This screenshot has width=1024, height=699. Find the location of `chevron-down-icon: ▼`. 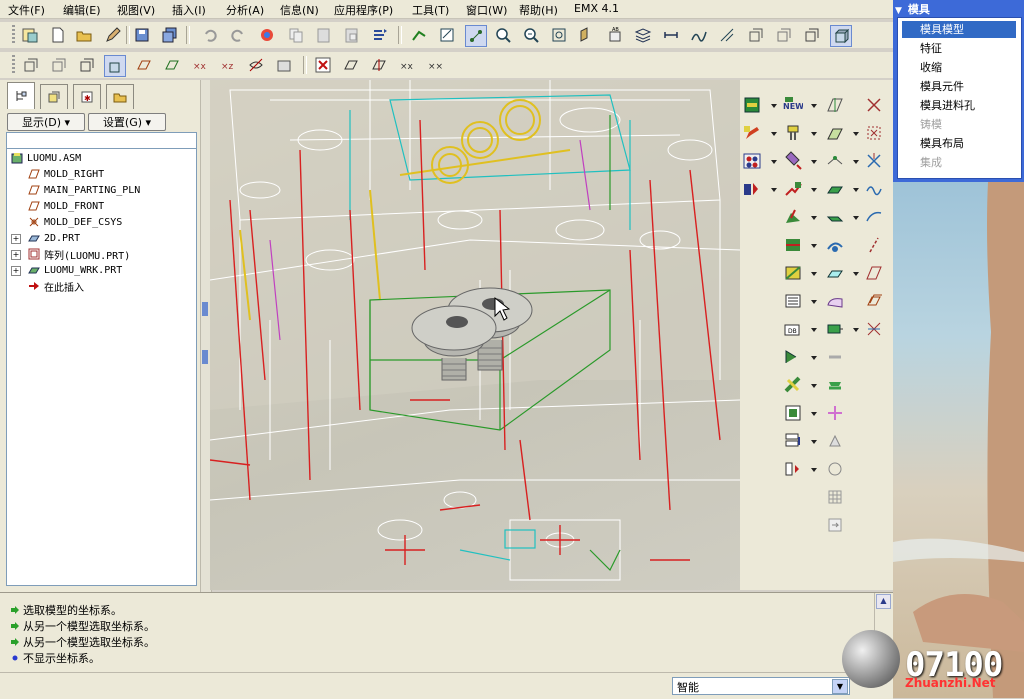

chevron-down-icon: ▼ is located at coordinates (840, 686).